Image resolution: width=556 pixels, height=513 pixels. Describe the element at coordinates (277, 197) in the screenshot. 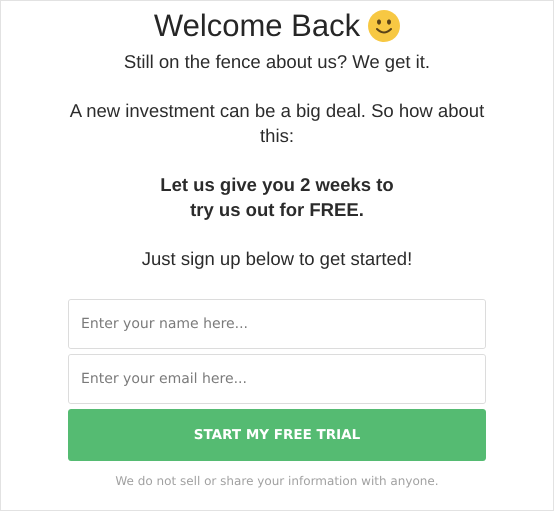

I see `offer-text: Let us give you 2 weeks to try us out for FREE.` at that location.